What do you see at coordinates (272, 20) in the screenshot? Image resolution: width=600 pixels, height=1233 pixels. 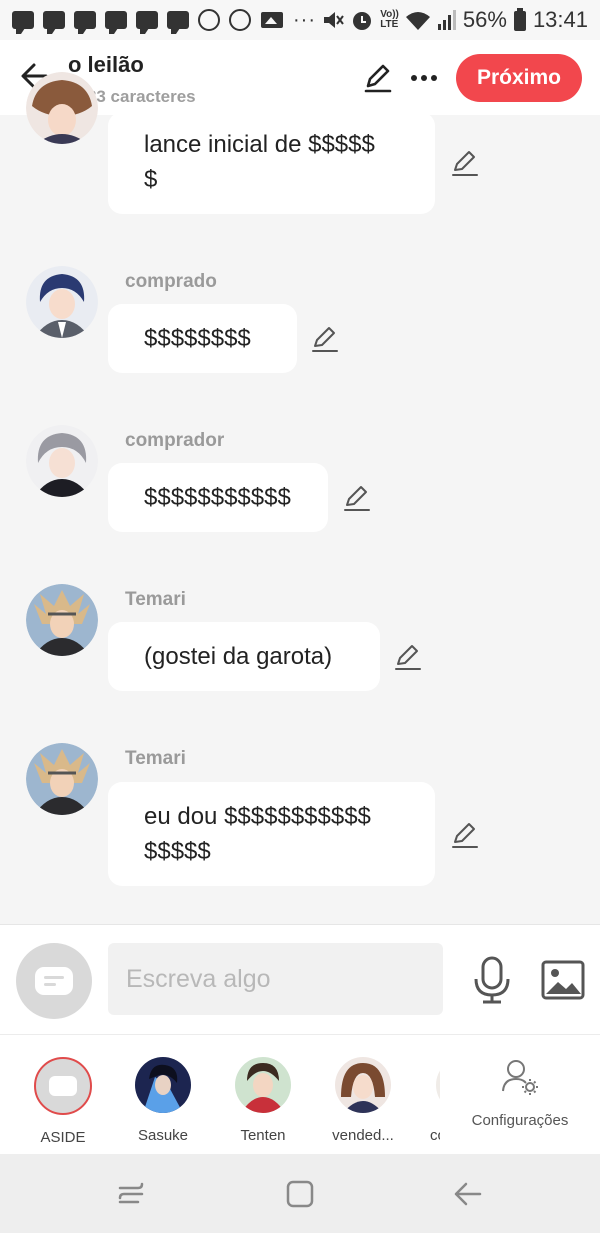 I see `gallery-notification-icon` at bounding box center [272, 20].